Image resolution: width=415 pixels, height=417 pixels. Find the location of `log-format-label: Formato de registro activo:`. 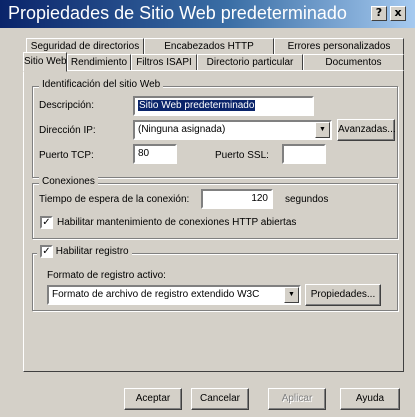

log-format-label: Formato de registro activo: is located at coordinates (106, 275).